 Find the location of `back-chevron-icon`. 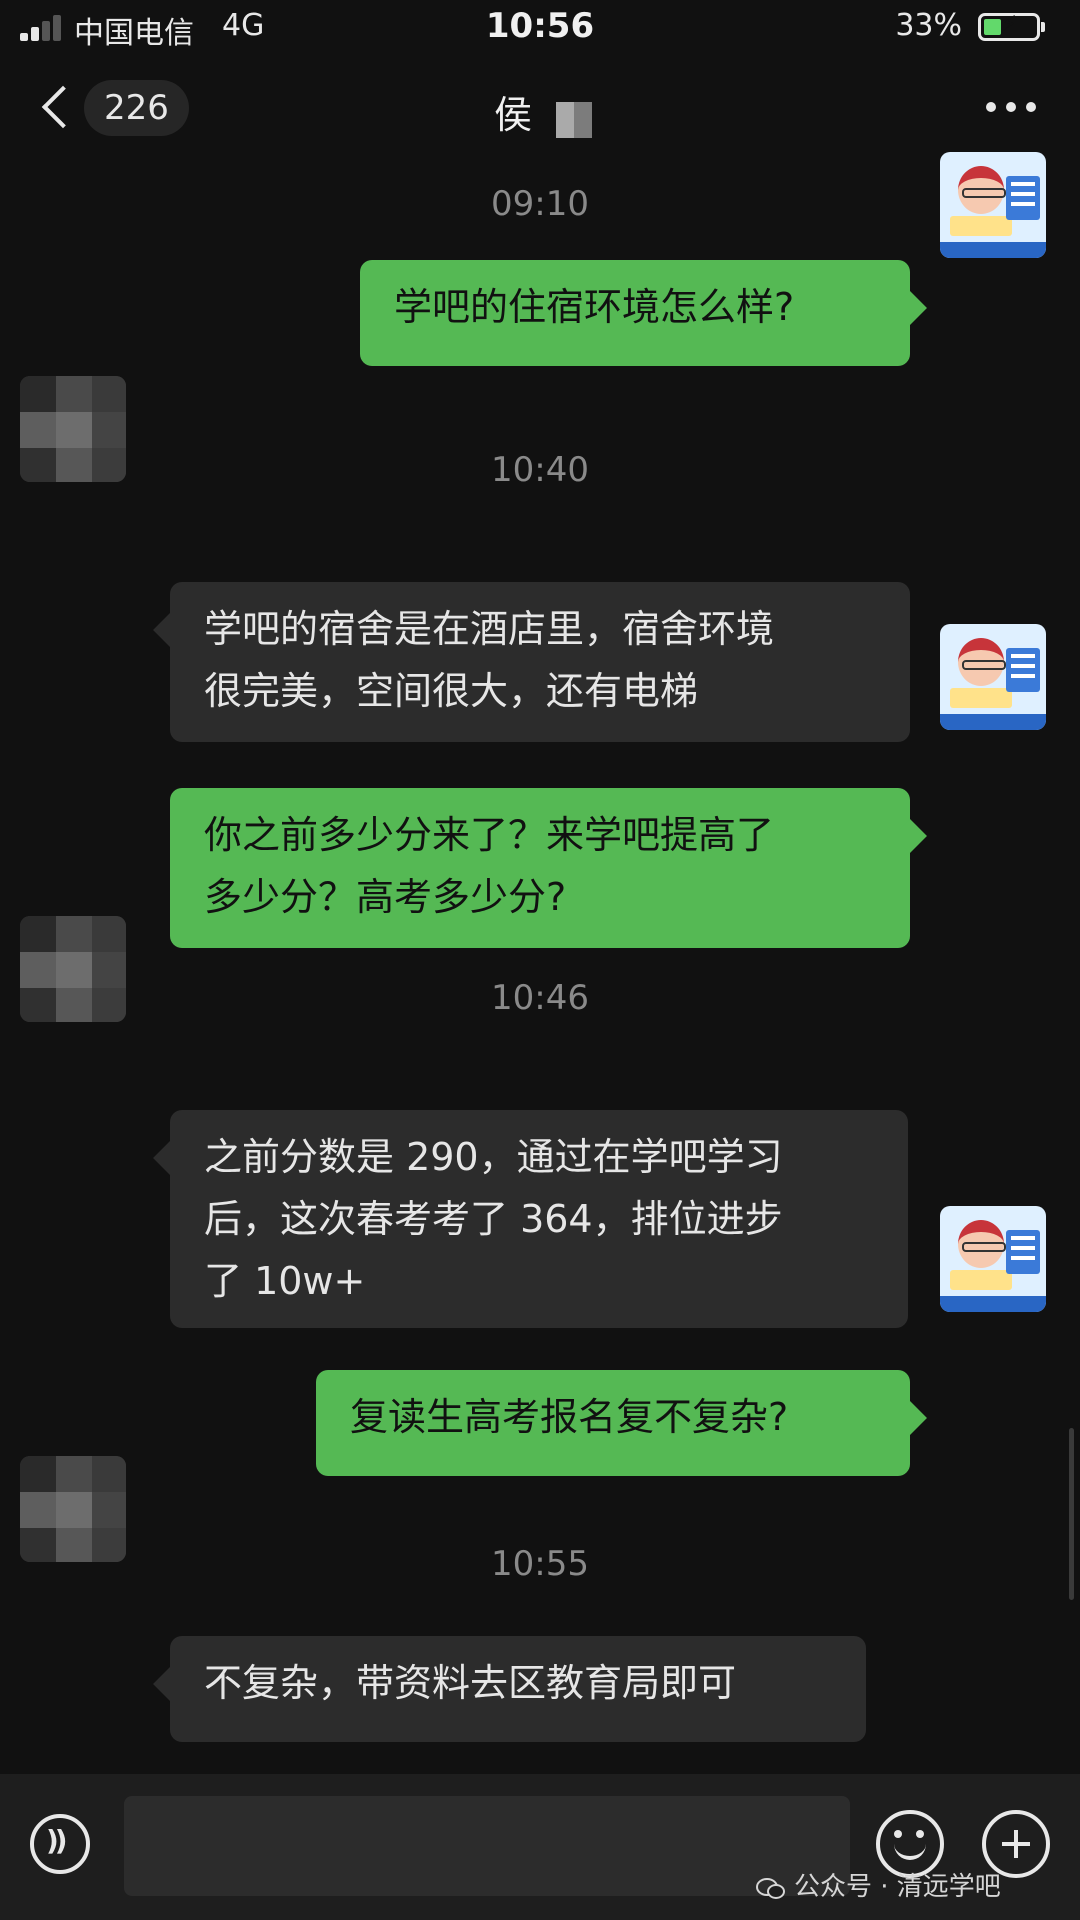

back-chevron-icon is located at coordinates (59, 107).